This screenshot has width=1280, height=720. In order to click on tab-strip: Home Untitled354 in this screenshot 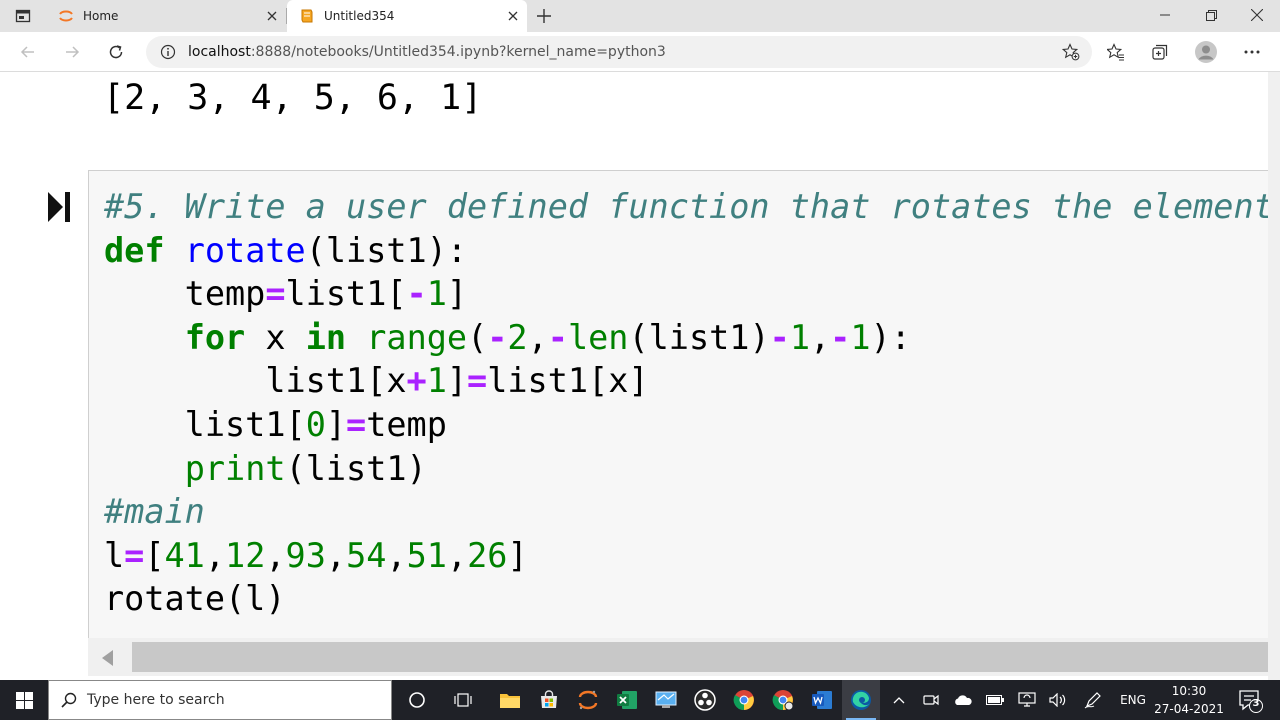, I will do `click(640, 16)`.